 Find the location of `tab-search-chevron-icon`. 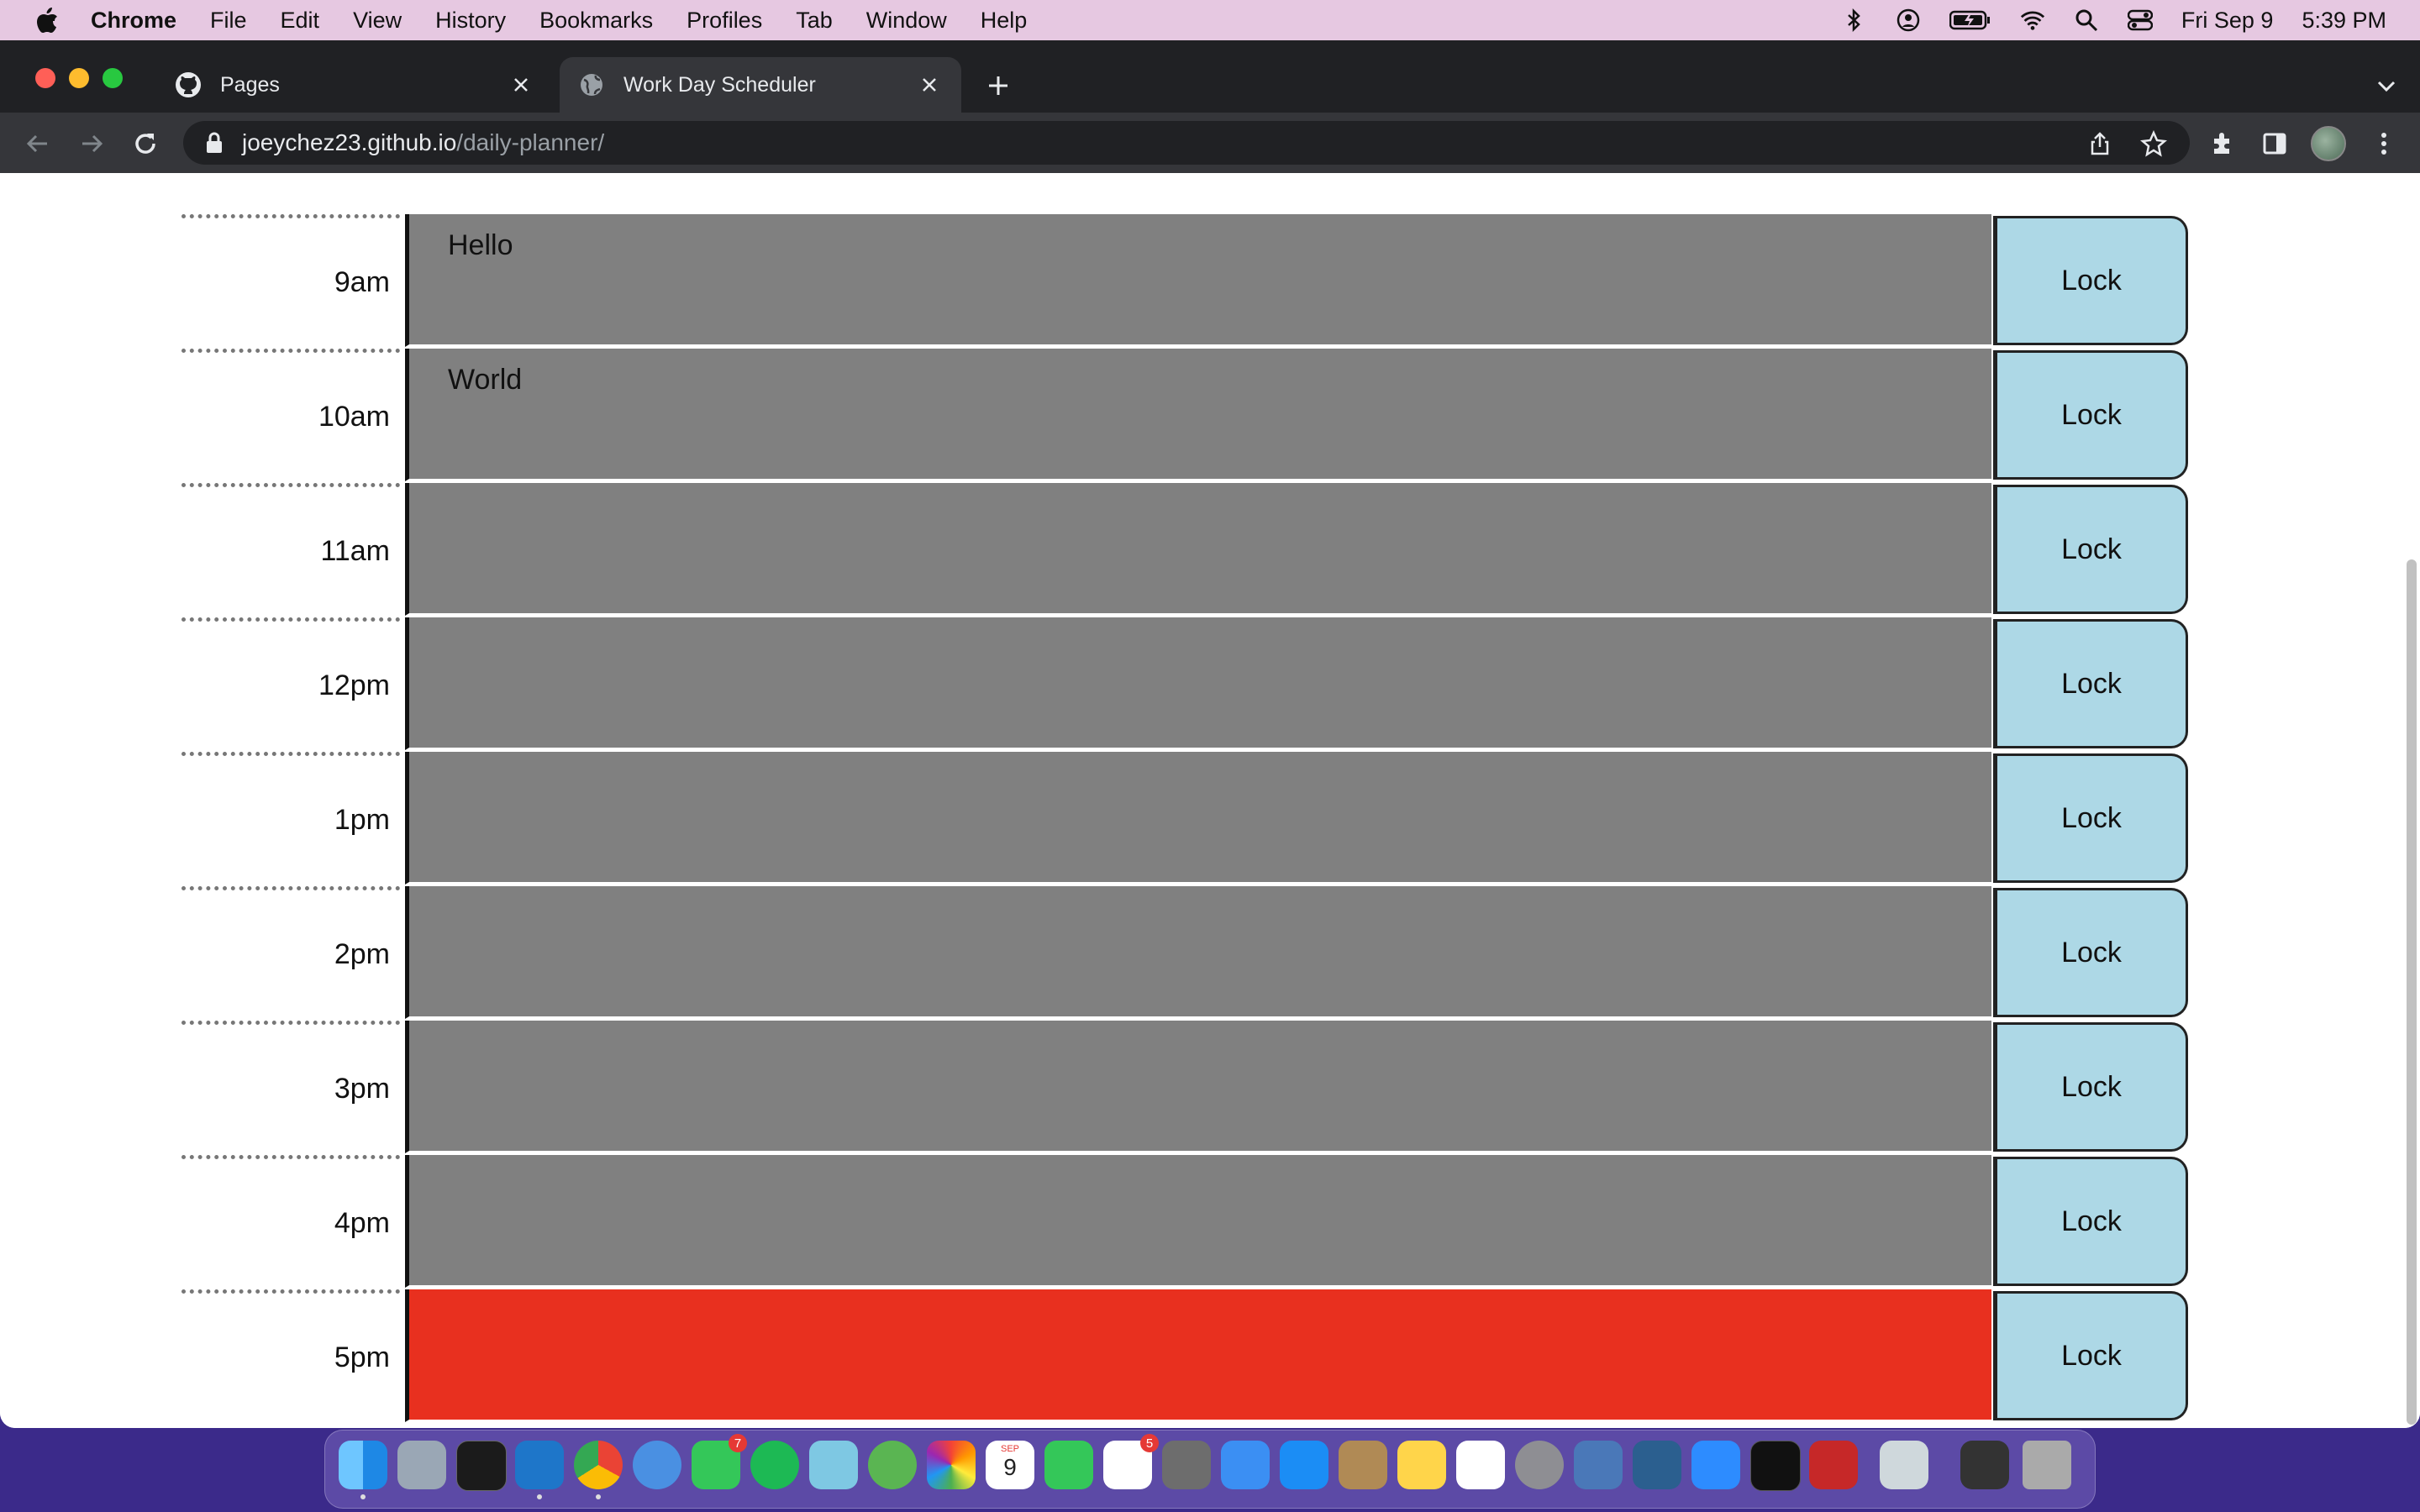

tab-search-chevron-icon is located at coordinates (2387, 86).